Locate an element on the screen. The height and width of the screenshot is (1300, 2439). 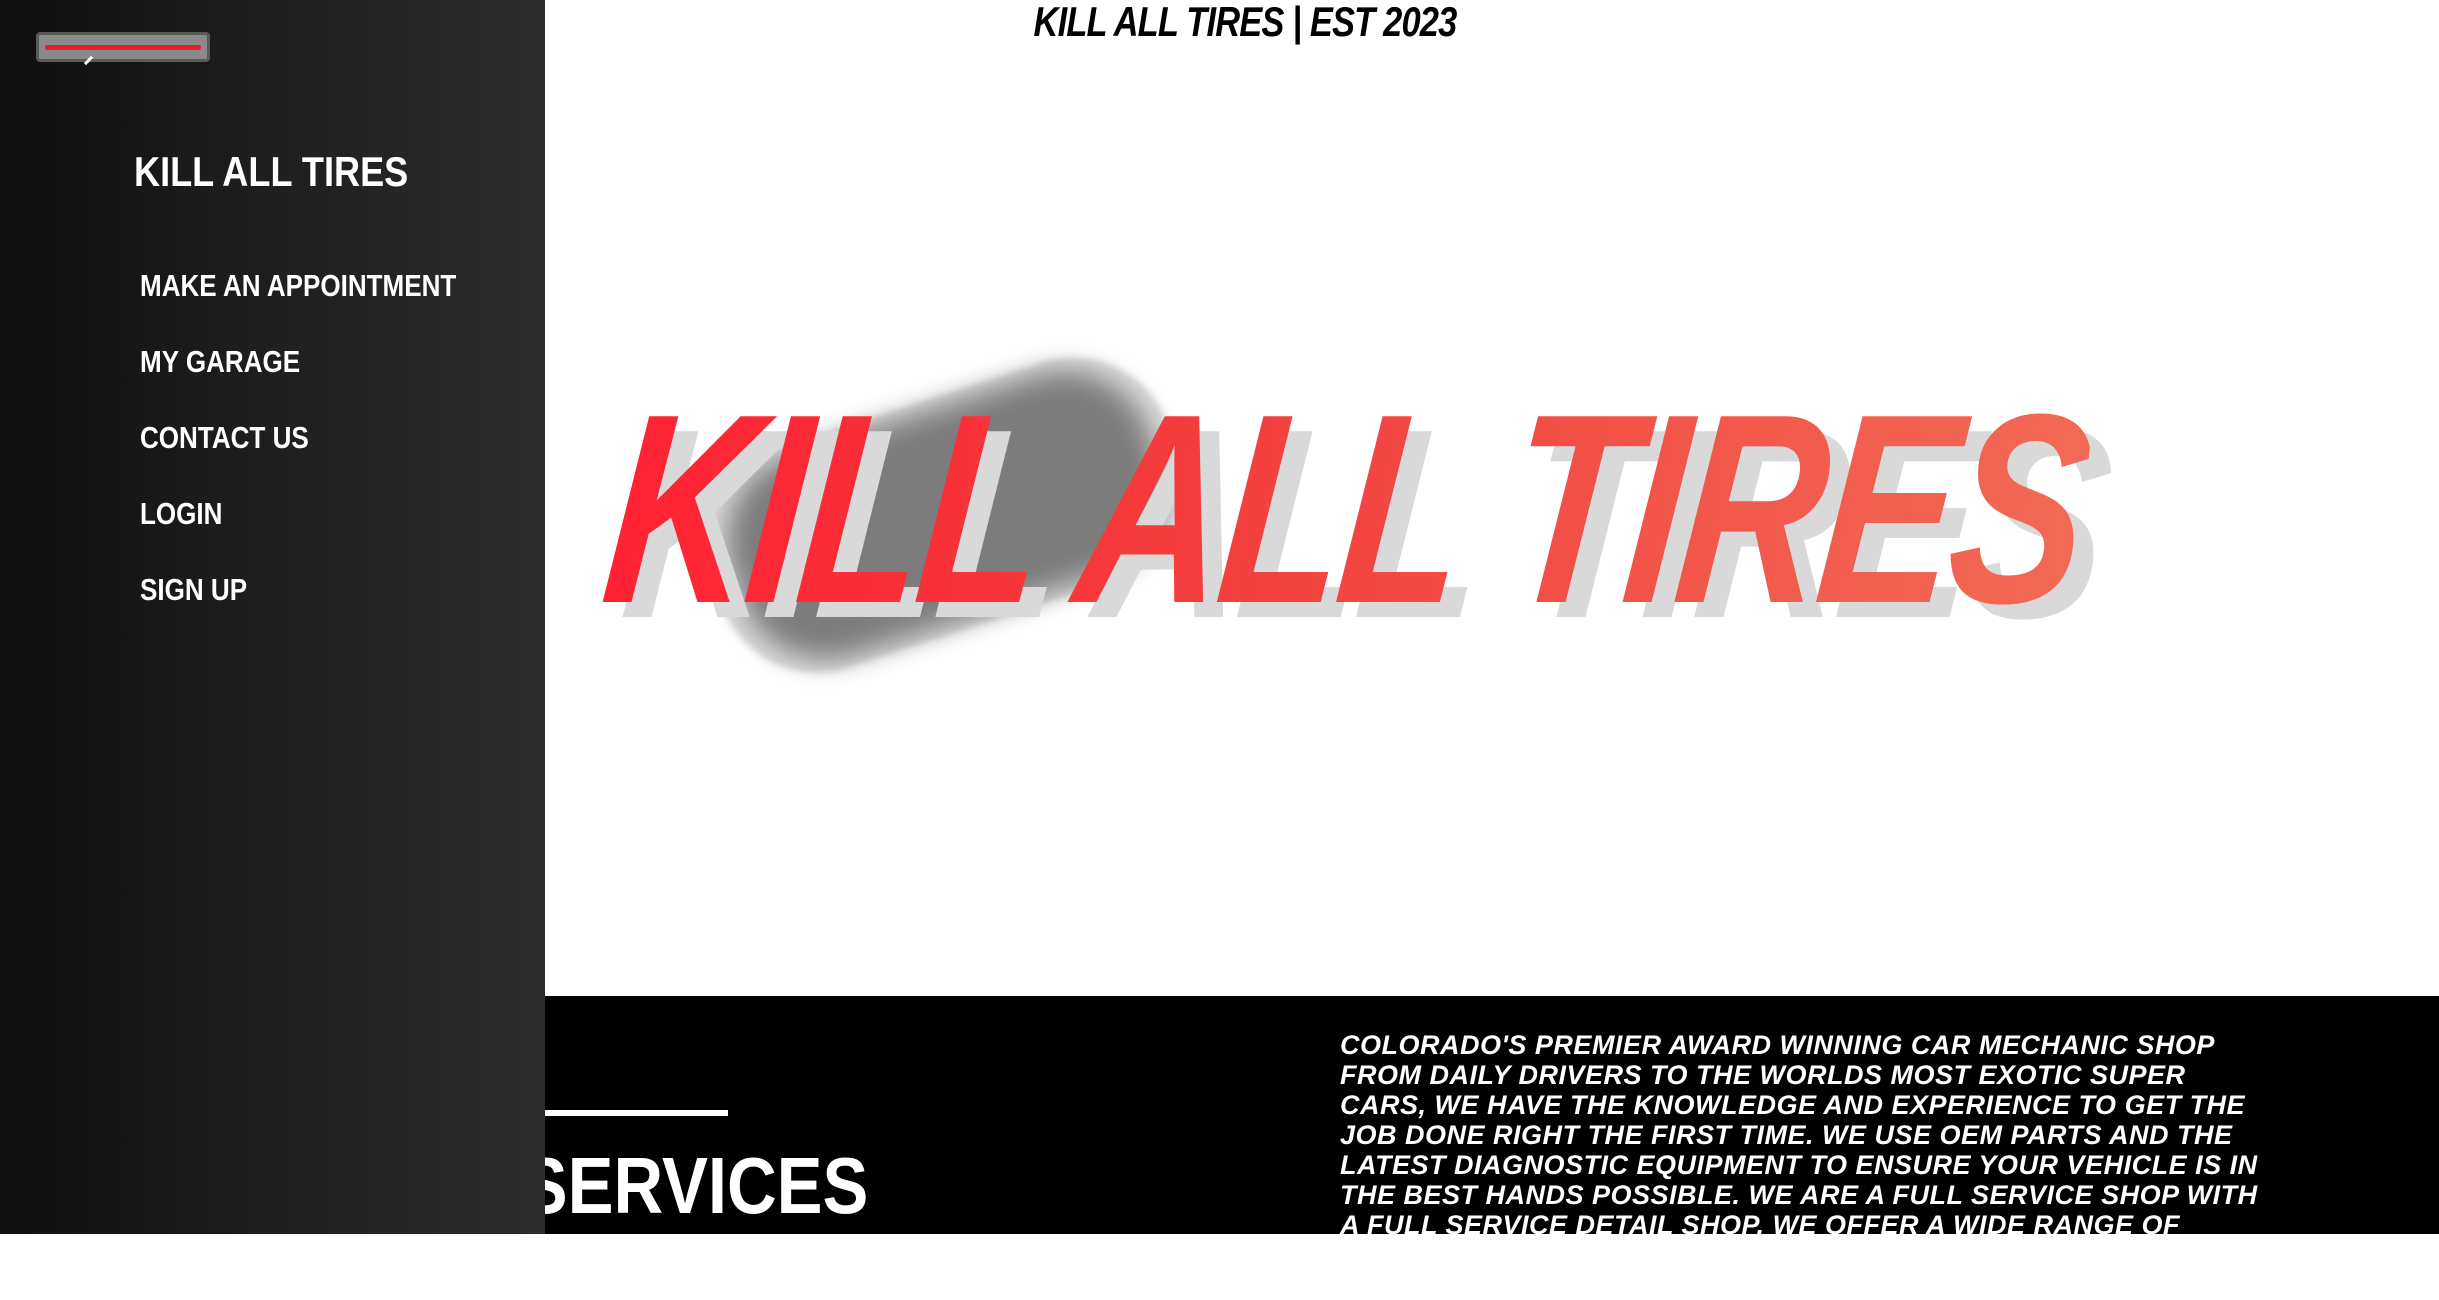
sidebar-item-appointment: MAKE AN APPOINTMENT is located at coordinates (328, 306).